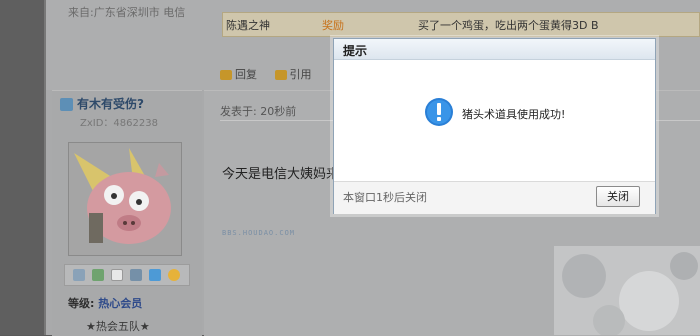 This screenshot has width=700, height=336. What do you see at coordinates (508, 25) in the screenshot?
I see `reward-message: 买了一个鸡蛋，吃出两个蛋黄得3D B` at bounding box center [508, 25].